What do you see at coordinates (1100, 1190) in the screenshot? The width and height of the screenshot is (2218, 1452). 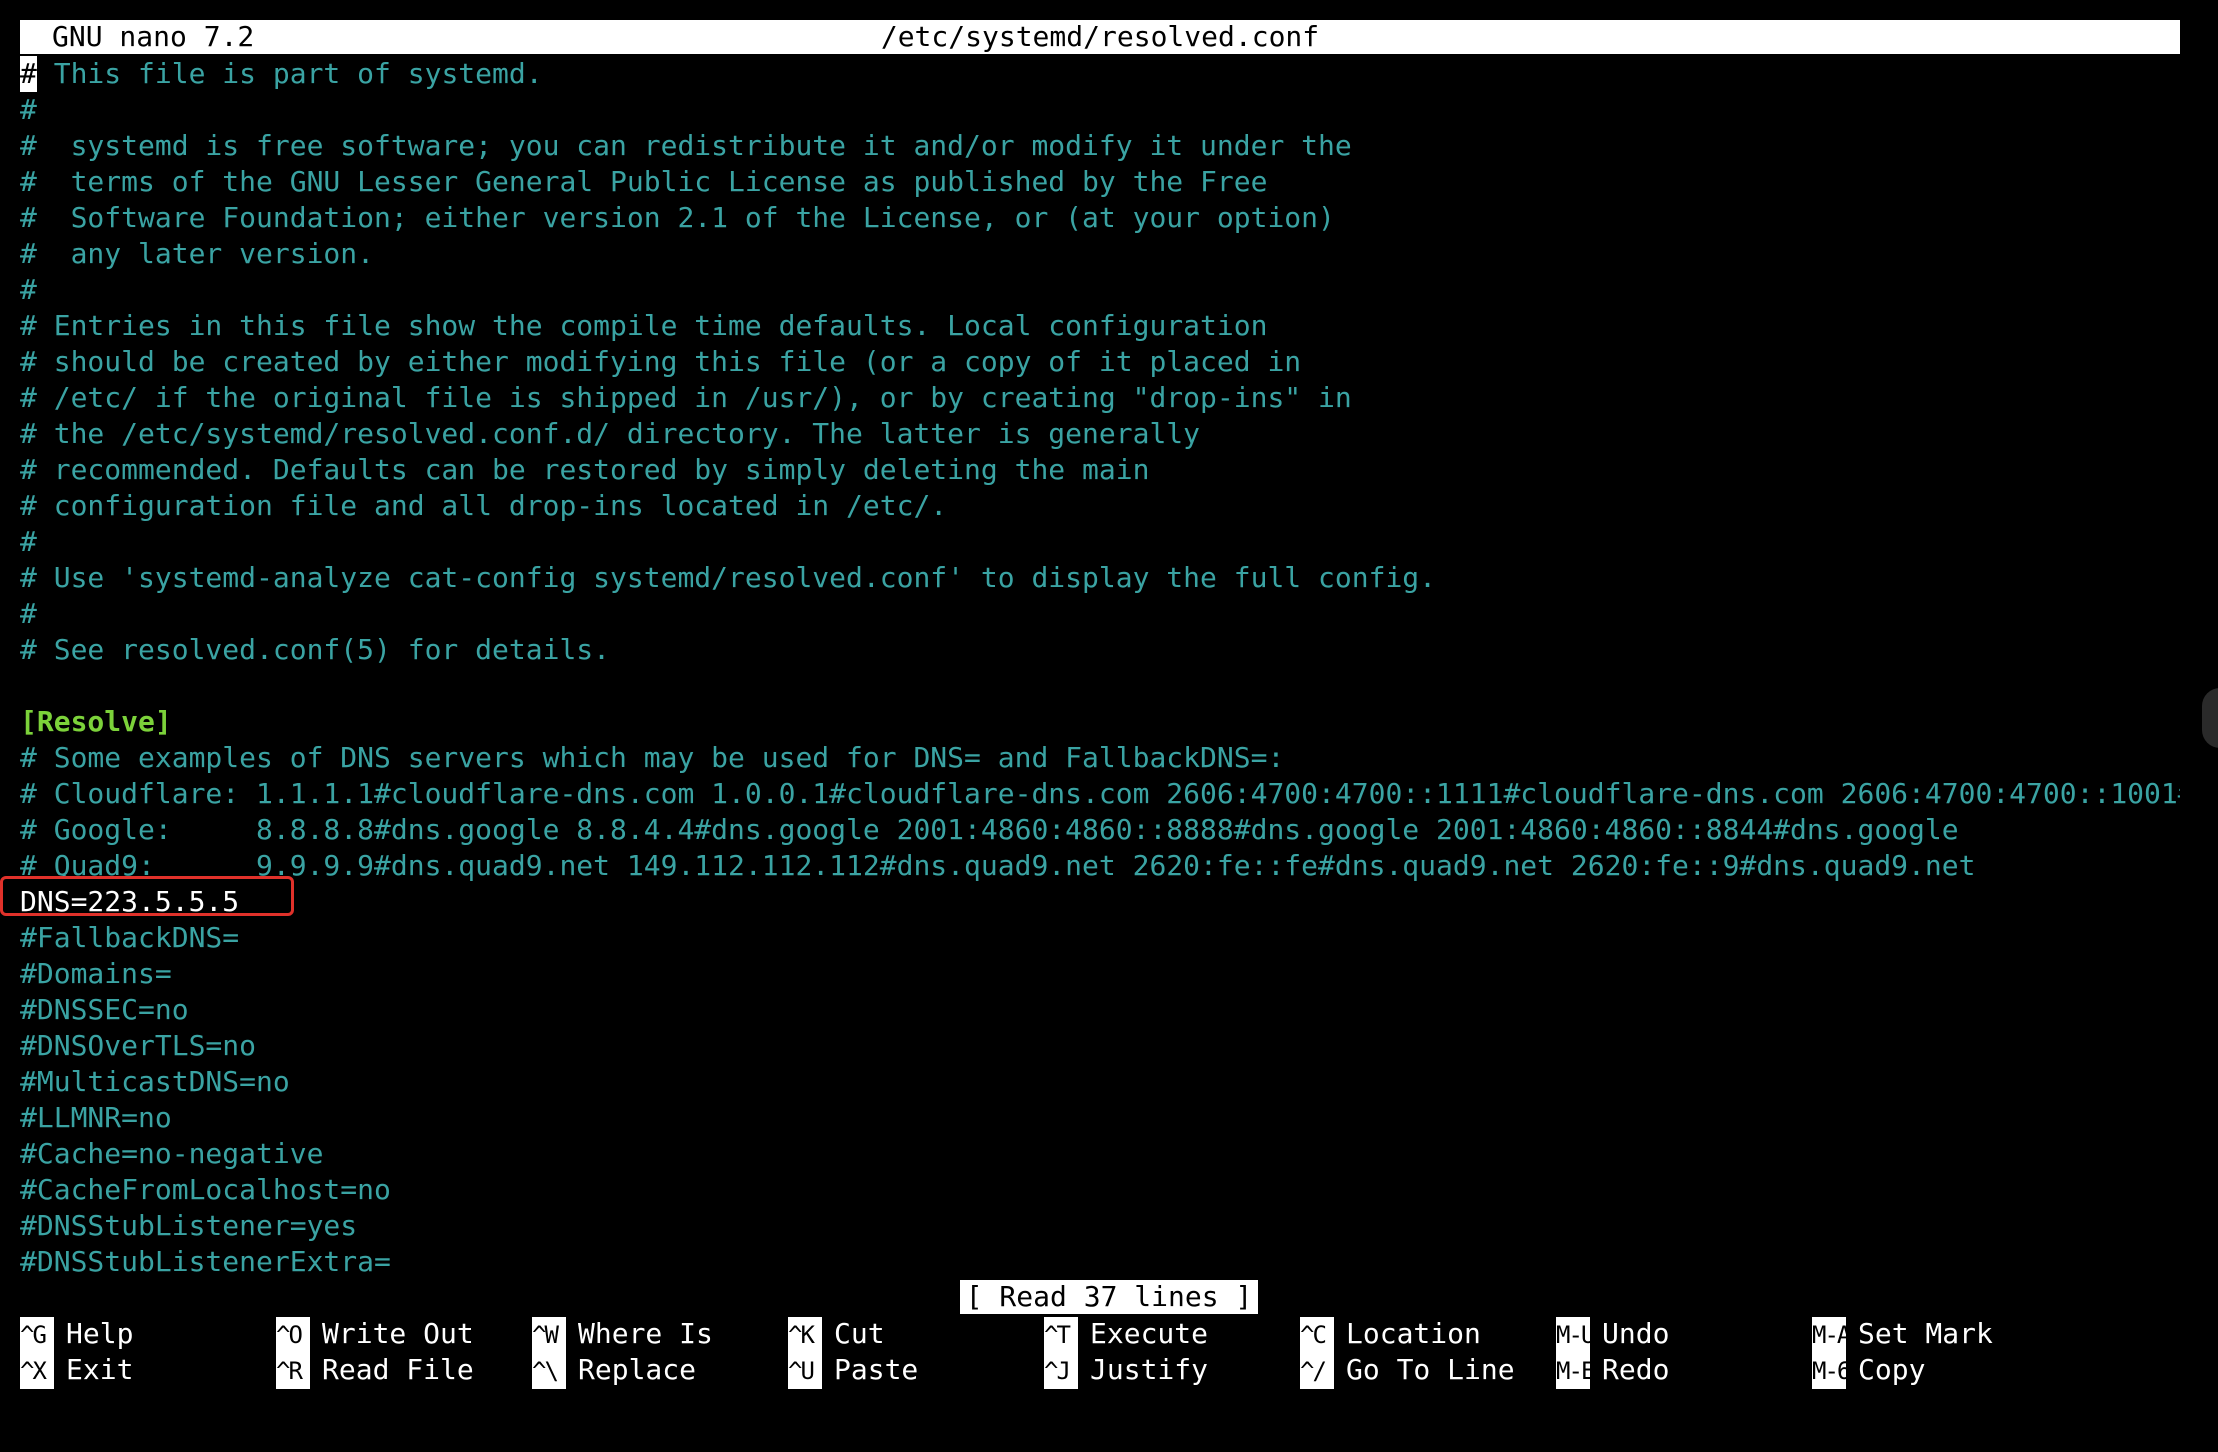 I see `comment-line: #CacheFromLocalhost=no` at bounding box center [1100, 1190].